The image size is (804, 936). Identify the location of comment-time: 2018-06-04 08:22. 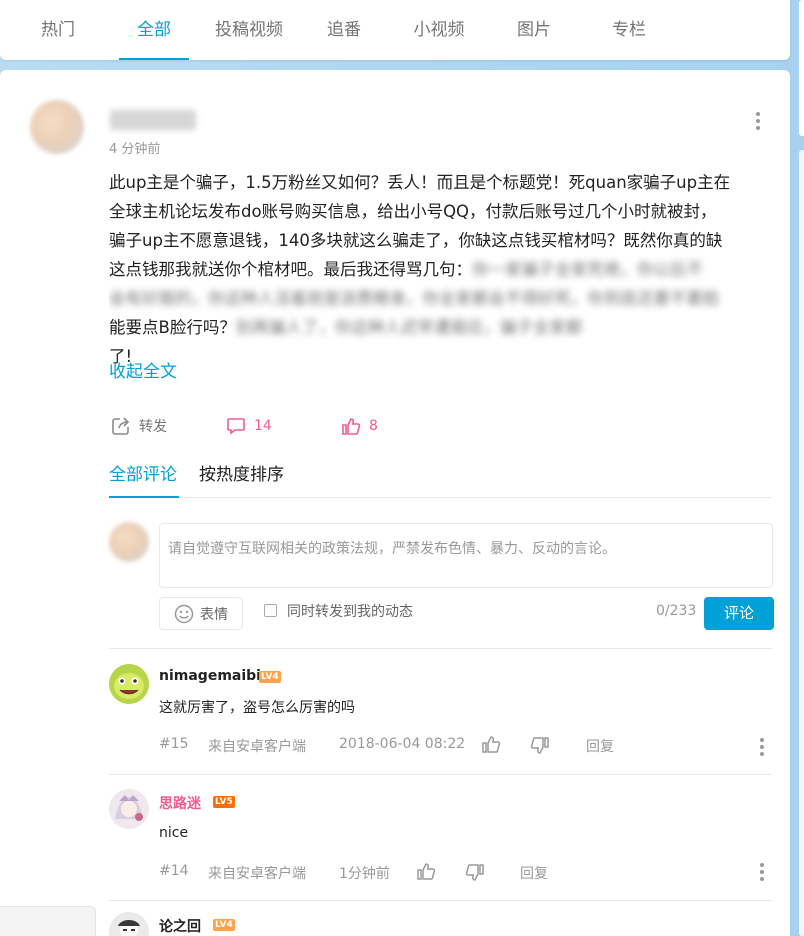
(402, 744).